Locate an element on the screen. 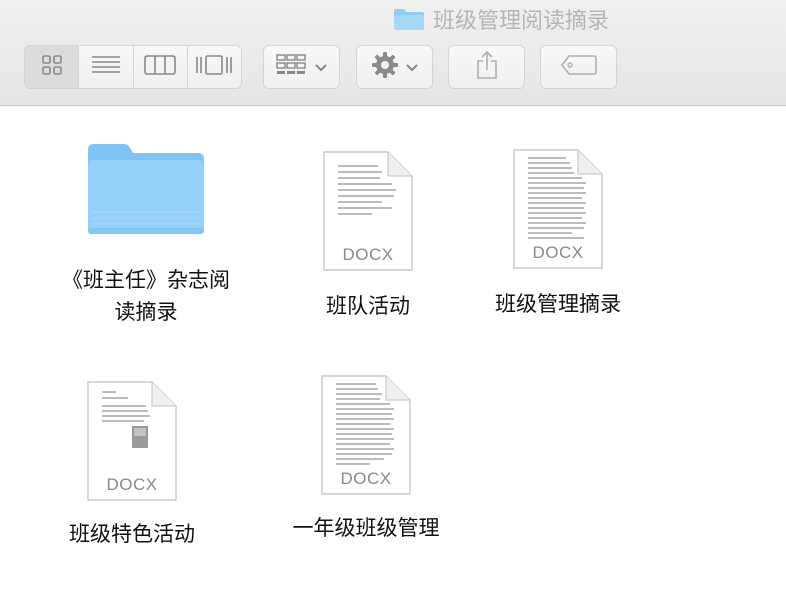 This screenshot has height=592, width=786. file-item-docx: DOCX 班队活动 is located at coordinates (368, 236).